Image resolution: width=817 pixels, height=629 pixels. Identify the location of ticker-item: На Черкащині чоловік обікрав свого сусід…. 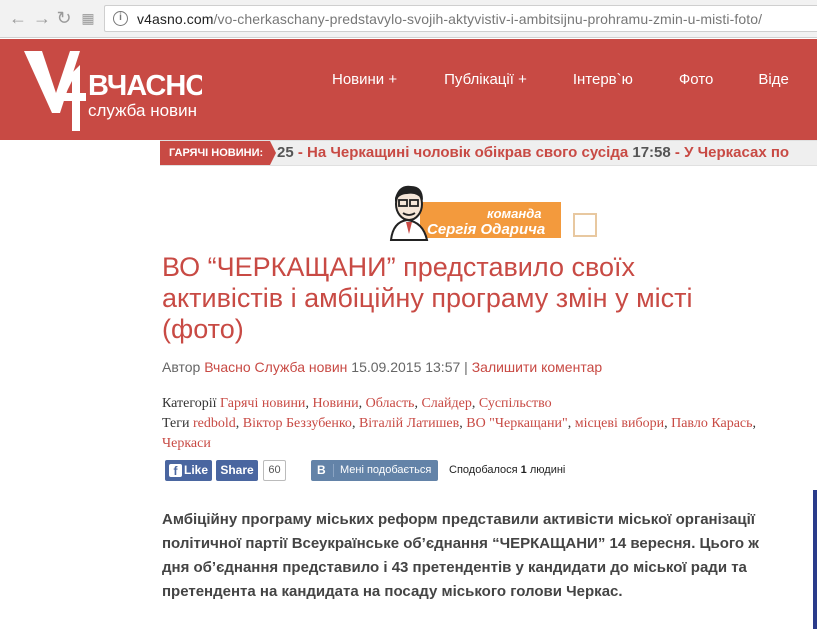
(467, 152).